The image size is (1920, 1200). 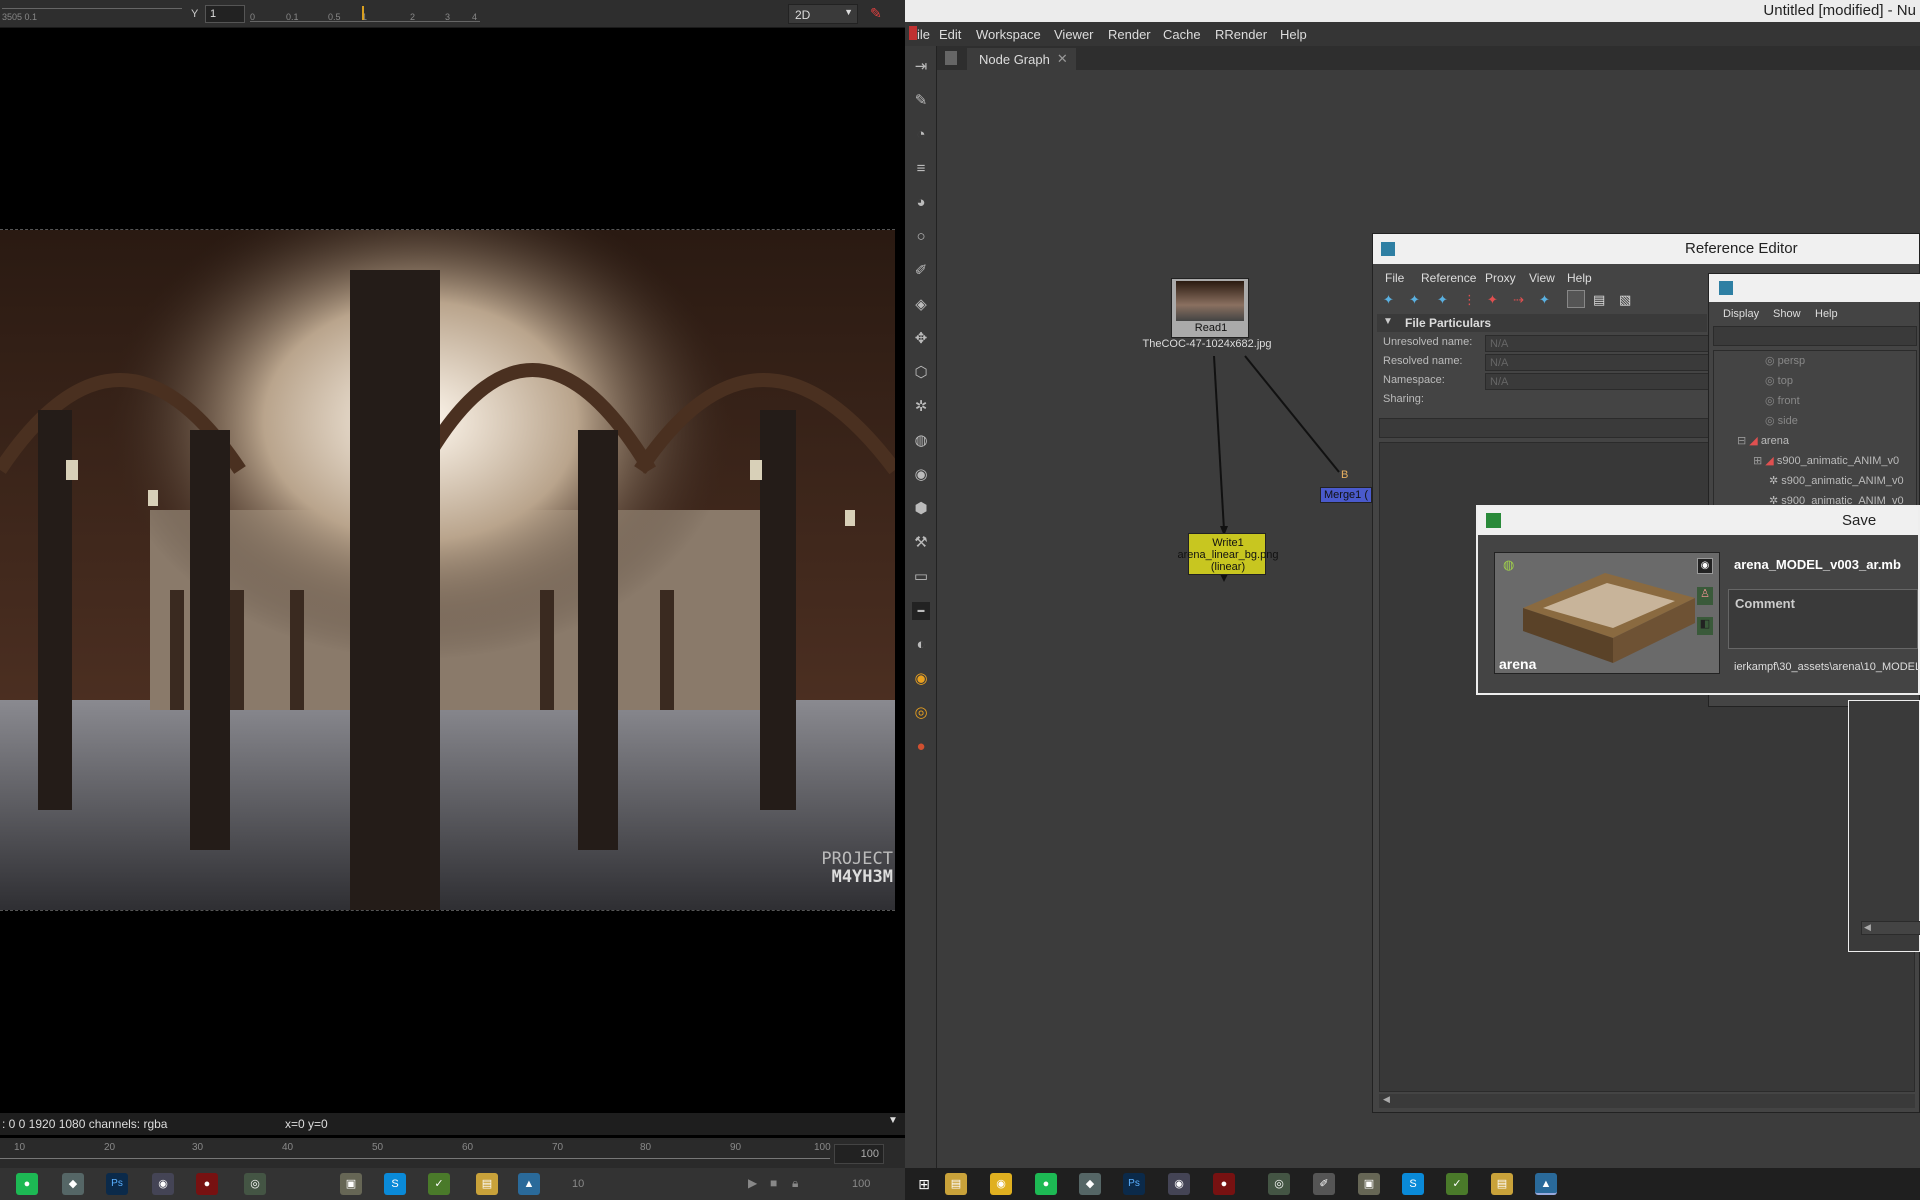 What do you see at coordinates (956, 1184) in the screenshot?
I see `file-explorer-icon: ▤` at bounding box center [956, 1184].